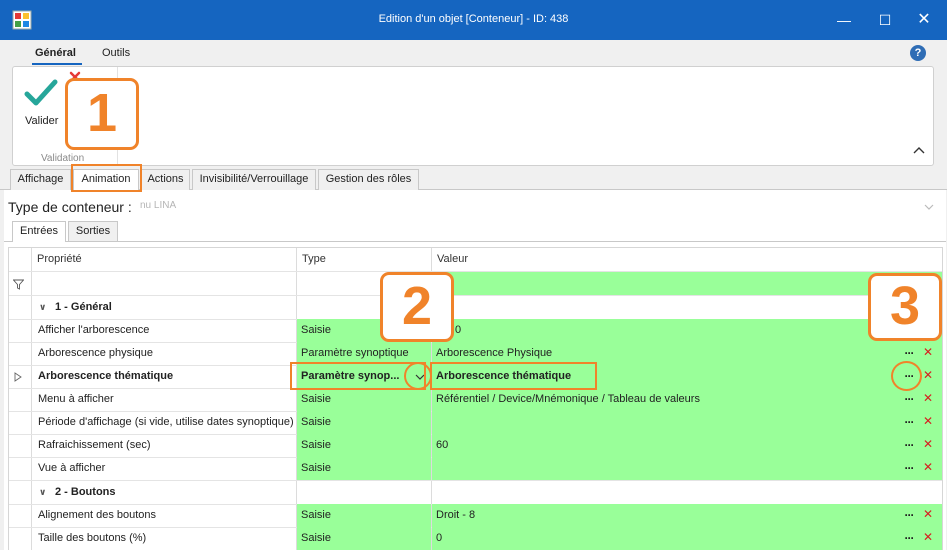  I want to click on value-cell: 60, so click(687, 445).